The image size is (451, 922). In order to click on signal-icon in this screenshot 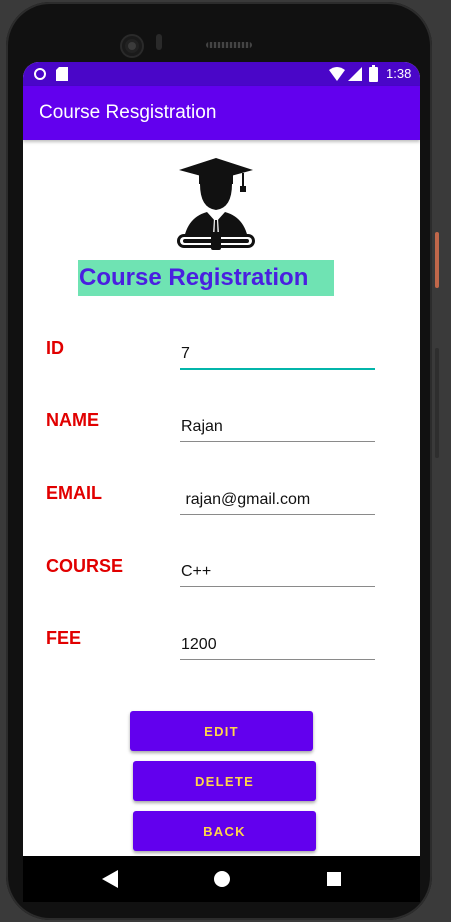, I will do `click(355, 74)`.